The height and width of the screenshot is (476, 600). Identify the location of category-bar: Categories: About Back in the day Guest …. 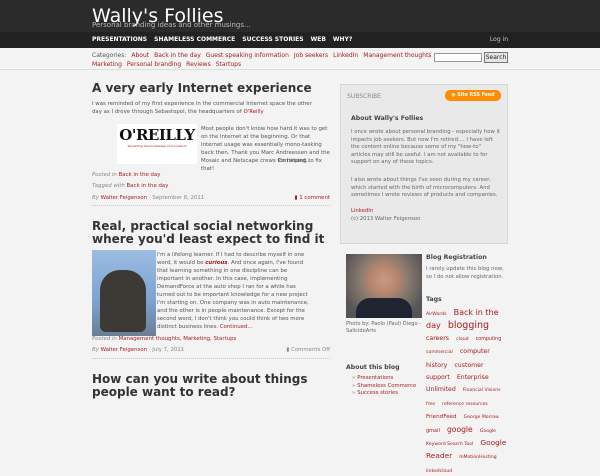
(300, 59).